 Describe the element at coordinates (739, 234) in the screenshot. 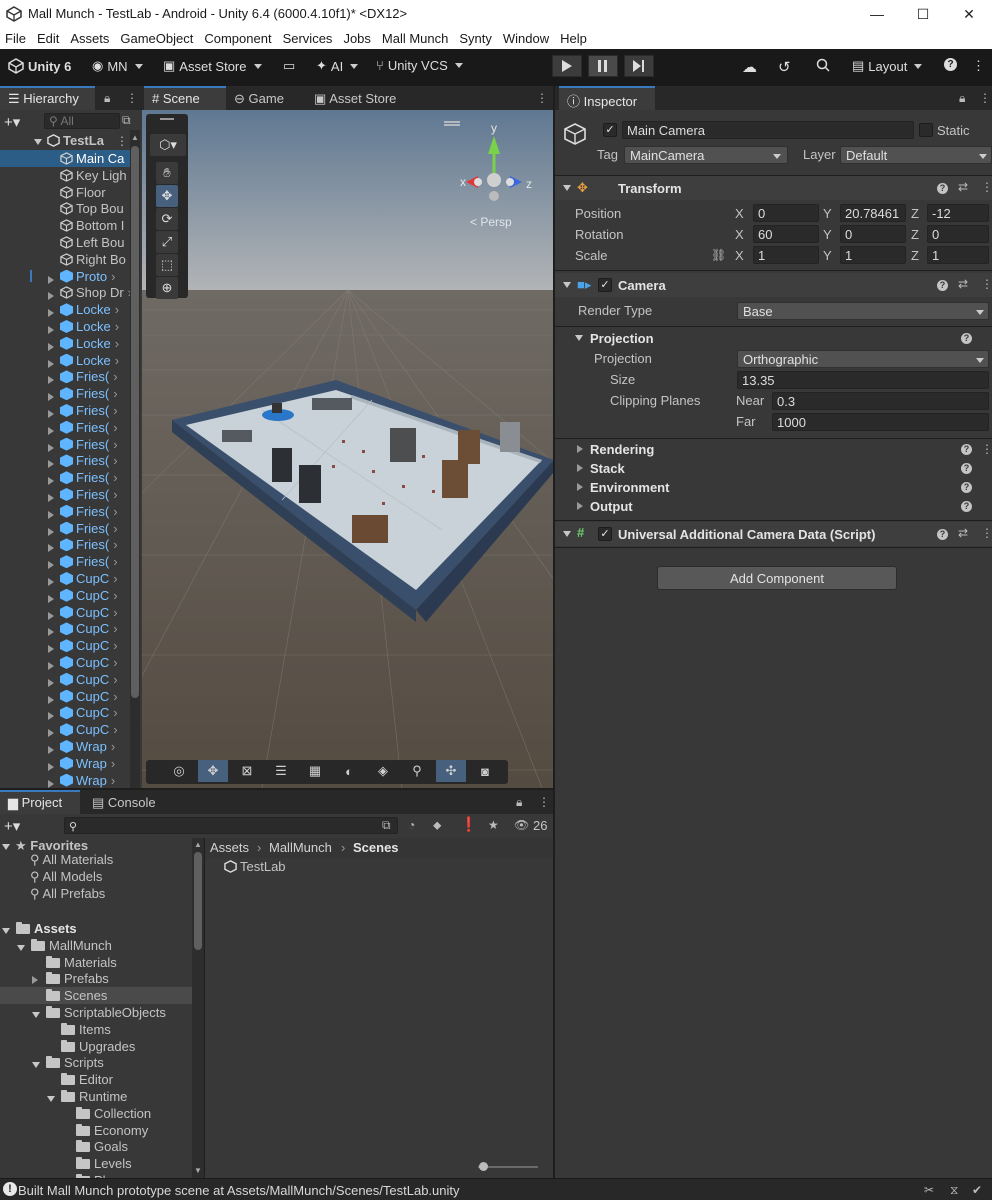

I see `axis-x-label: X` at that location.